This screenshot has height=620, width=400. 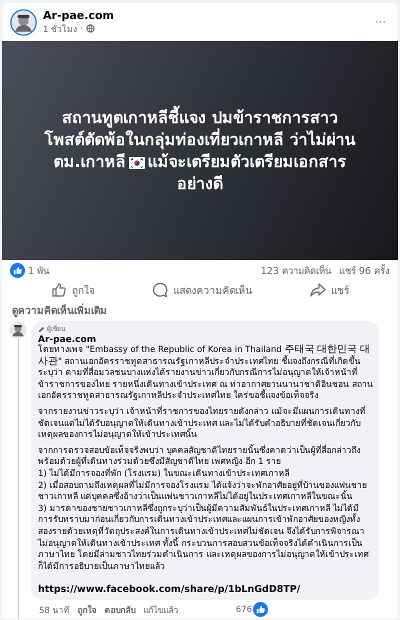 What do you see at coordinates (318, 290) in the screenshot?
I see `share-icon` at bounding box center [318, 290].